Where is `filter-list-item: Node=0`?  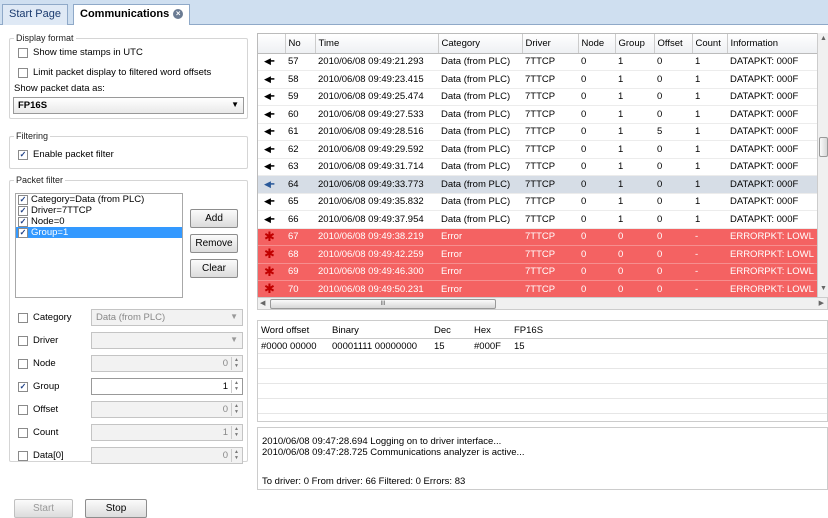
filter-list-item: Node=0 is located at coordinates (99, 221).